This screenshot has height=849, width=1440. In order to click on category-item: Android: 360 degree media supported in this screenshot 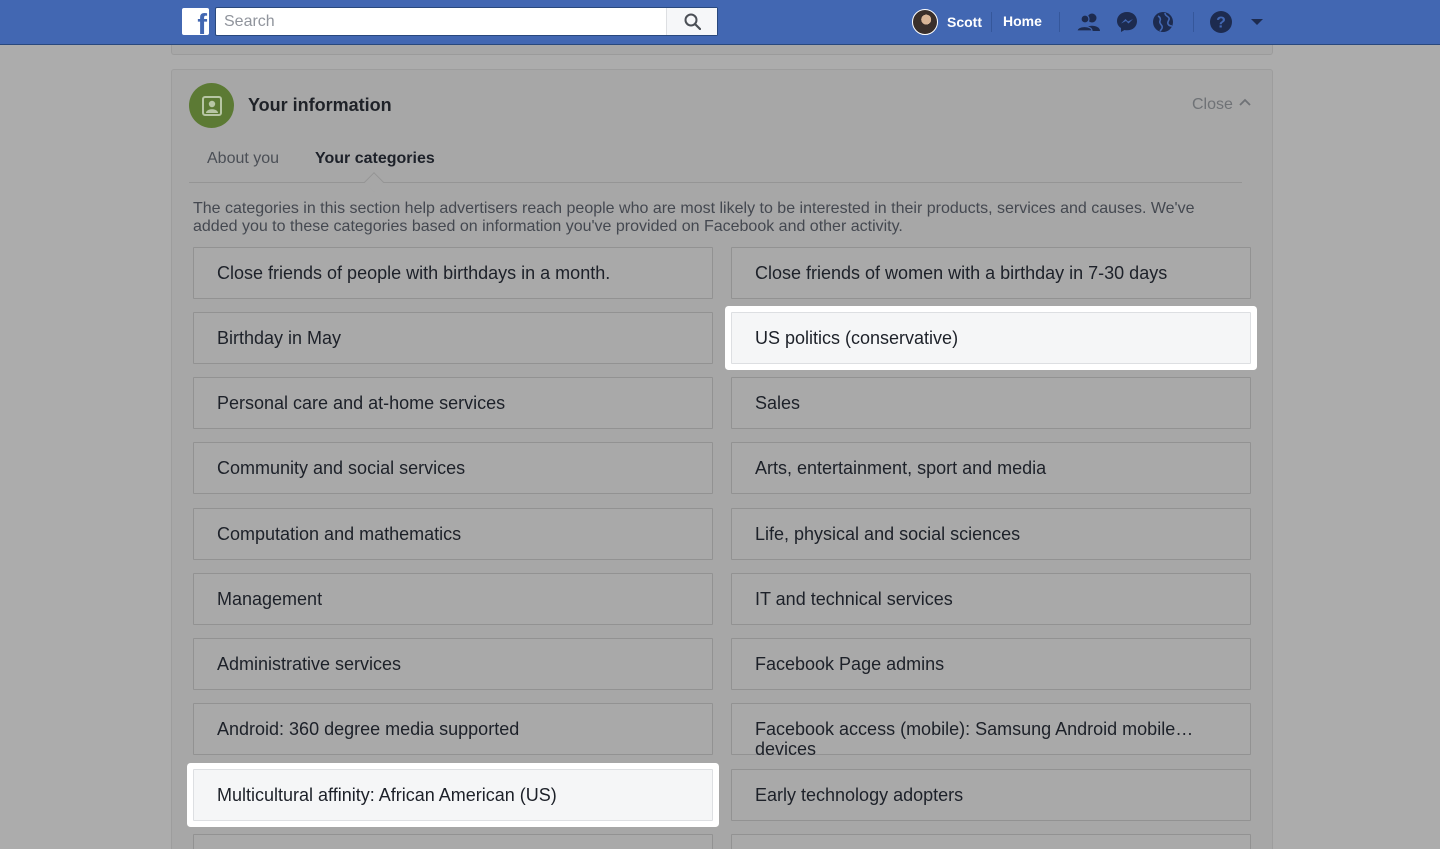, I will do `click(453, 729)`.